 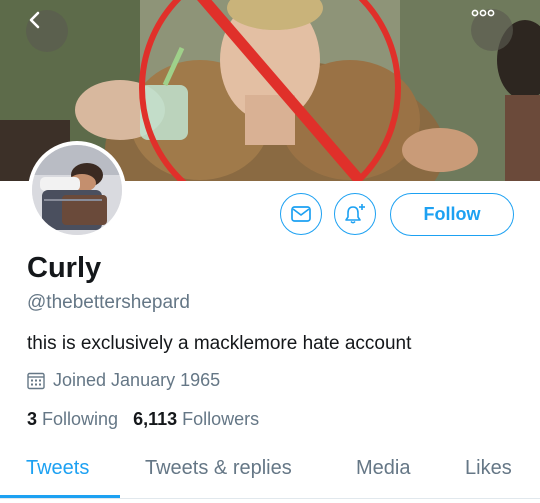 What do you see at coordinates (383, 468) in the screenshot?
I see `tab-media: Media` at bounding box center [383, 468].